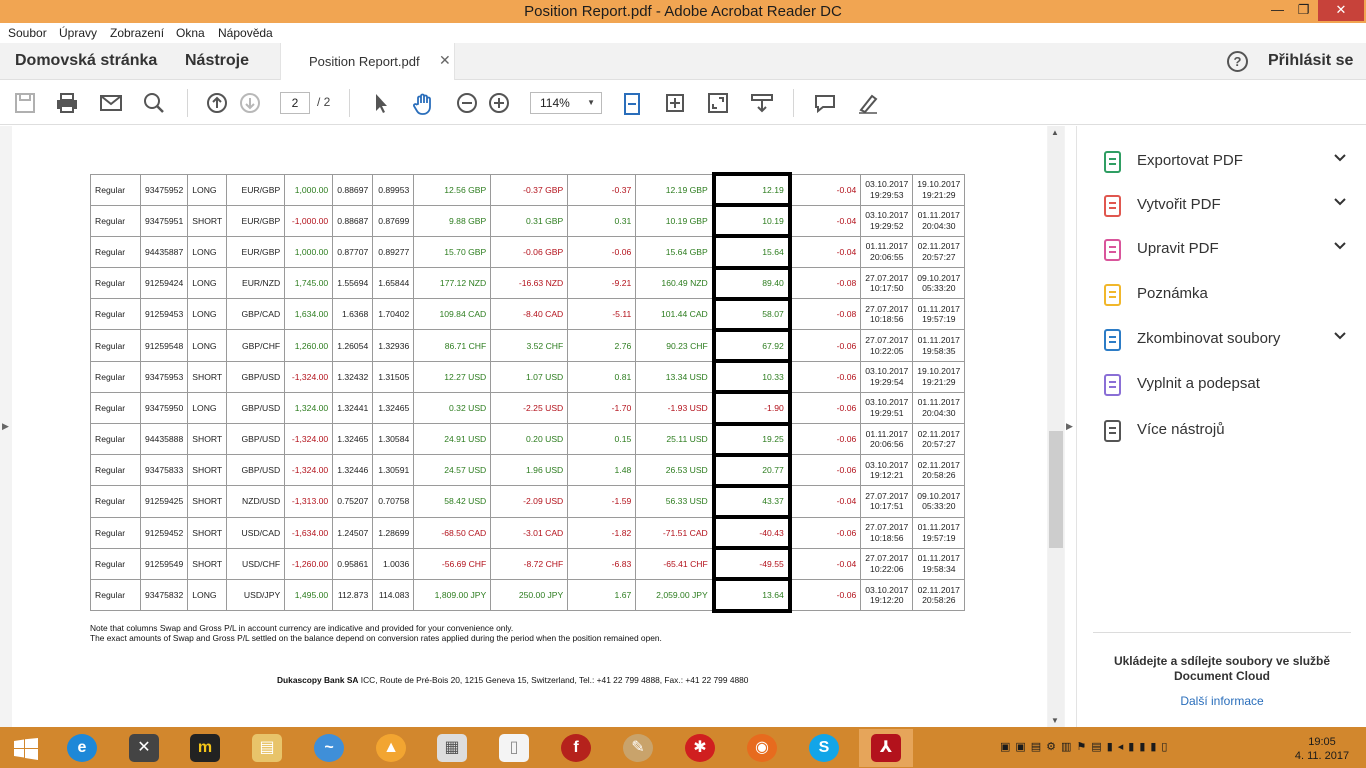 The width and height of the screenshot is (1366, 768). Describe the element at coordinates (529, 345) in the screenshot. I see `cell-swap: 3.52 CHF` at that location.